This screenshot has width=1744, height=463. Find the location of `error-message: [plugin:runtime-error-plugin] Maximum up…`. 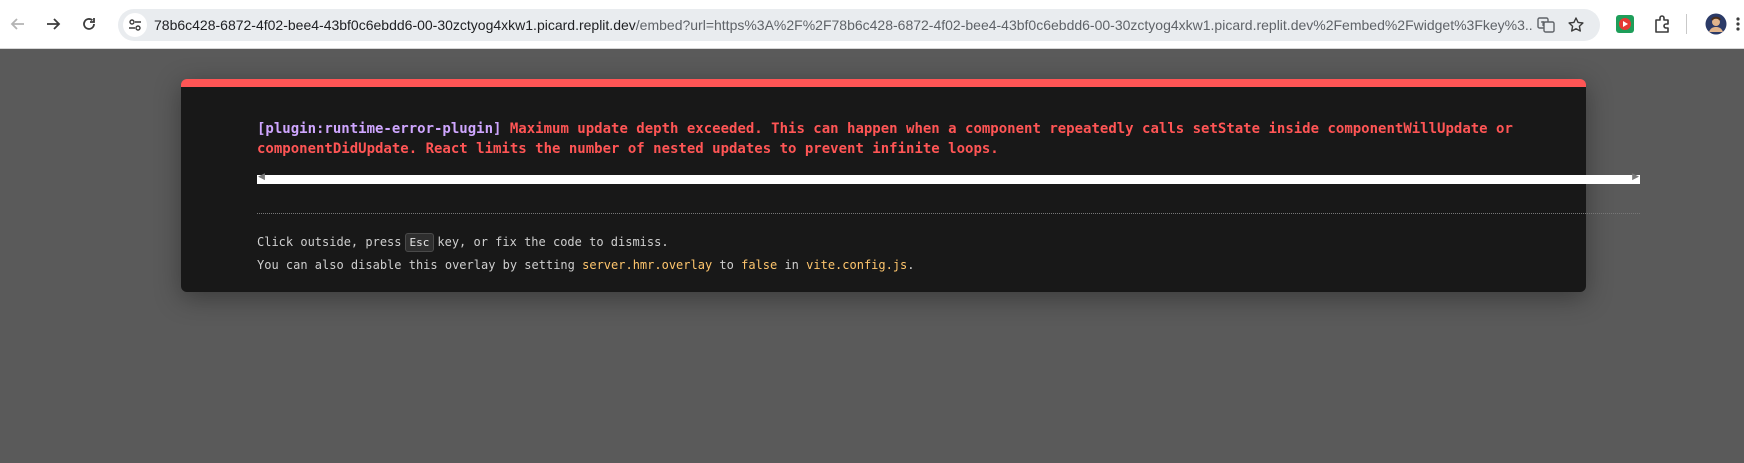

error-message: [plugin:runtime-error-plugin] Maximum up… is located at coordinates (922, 139).